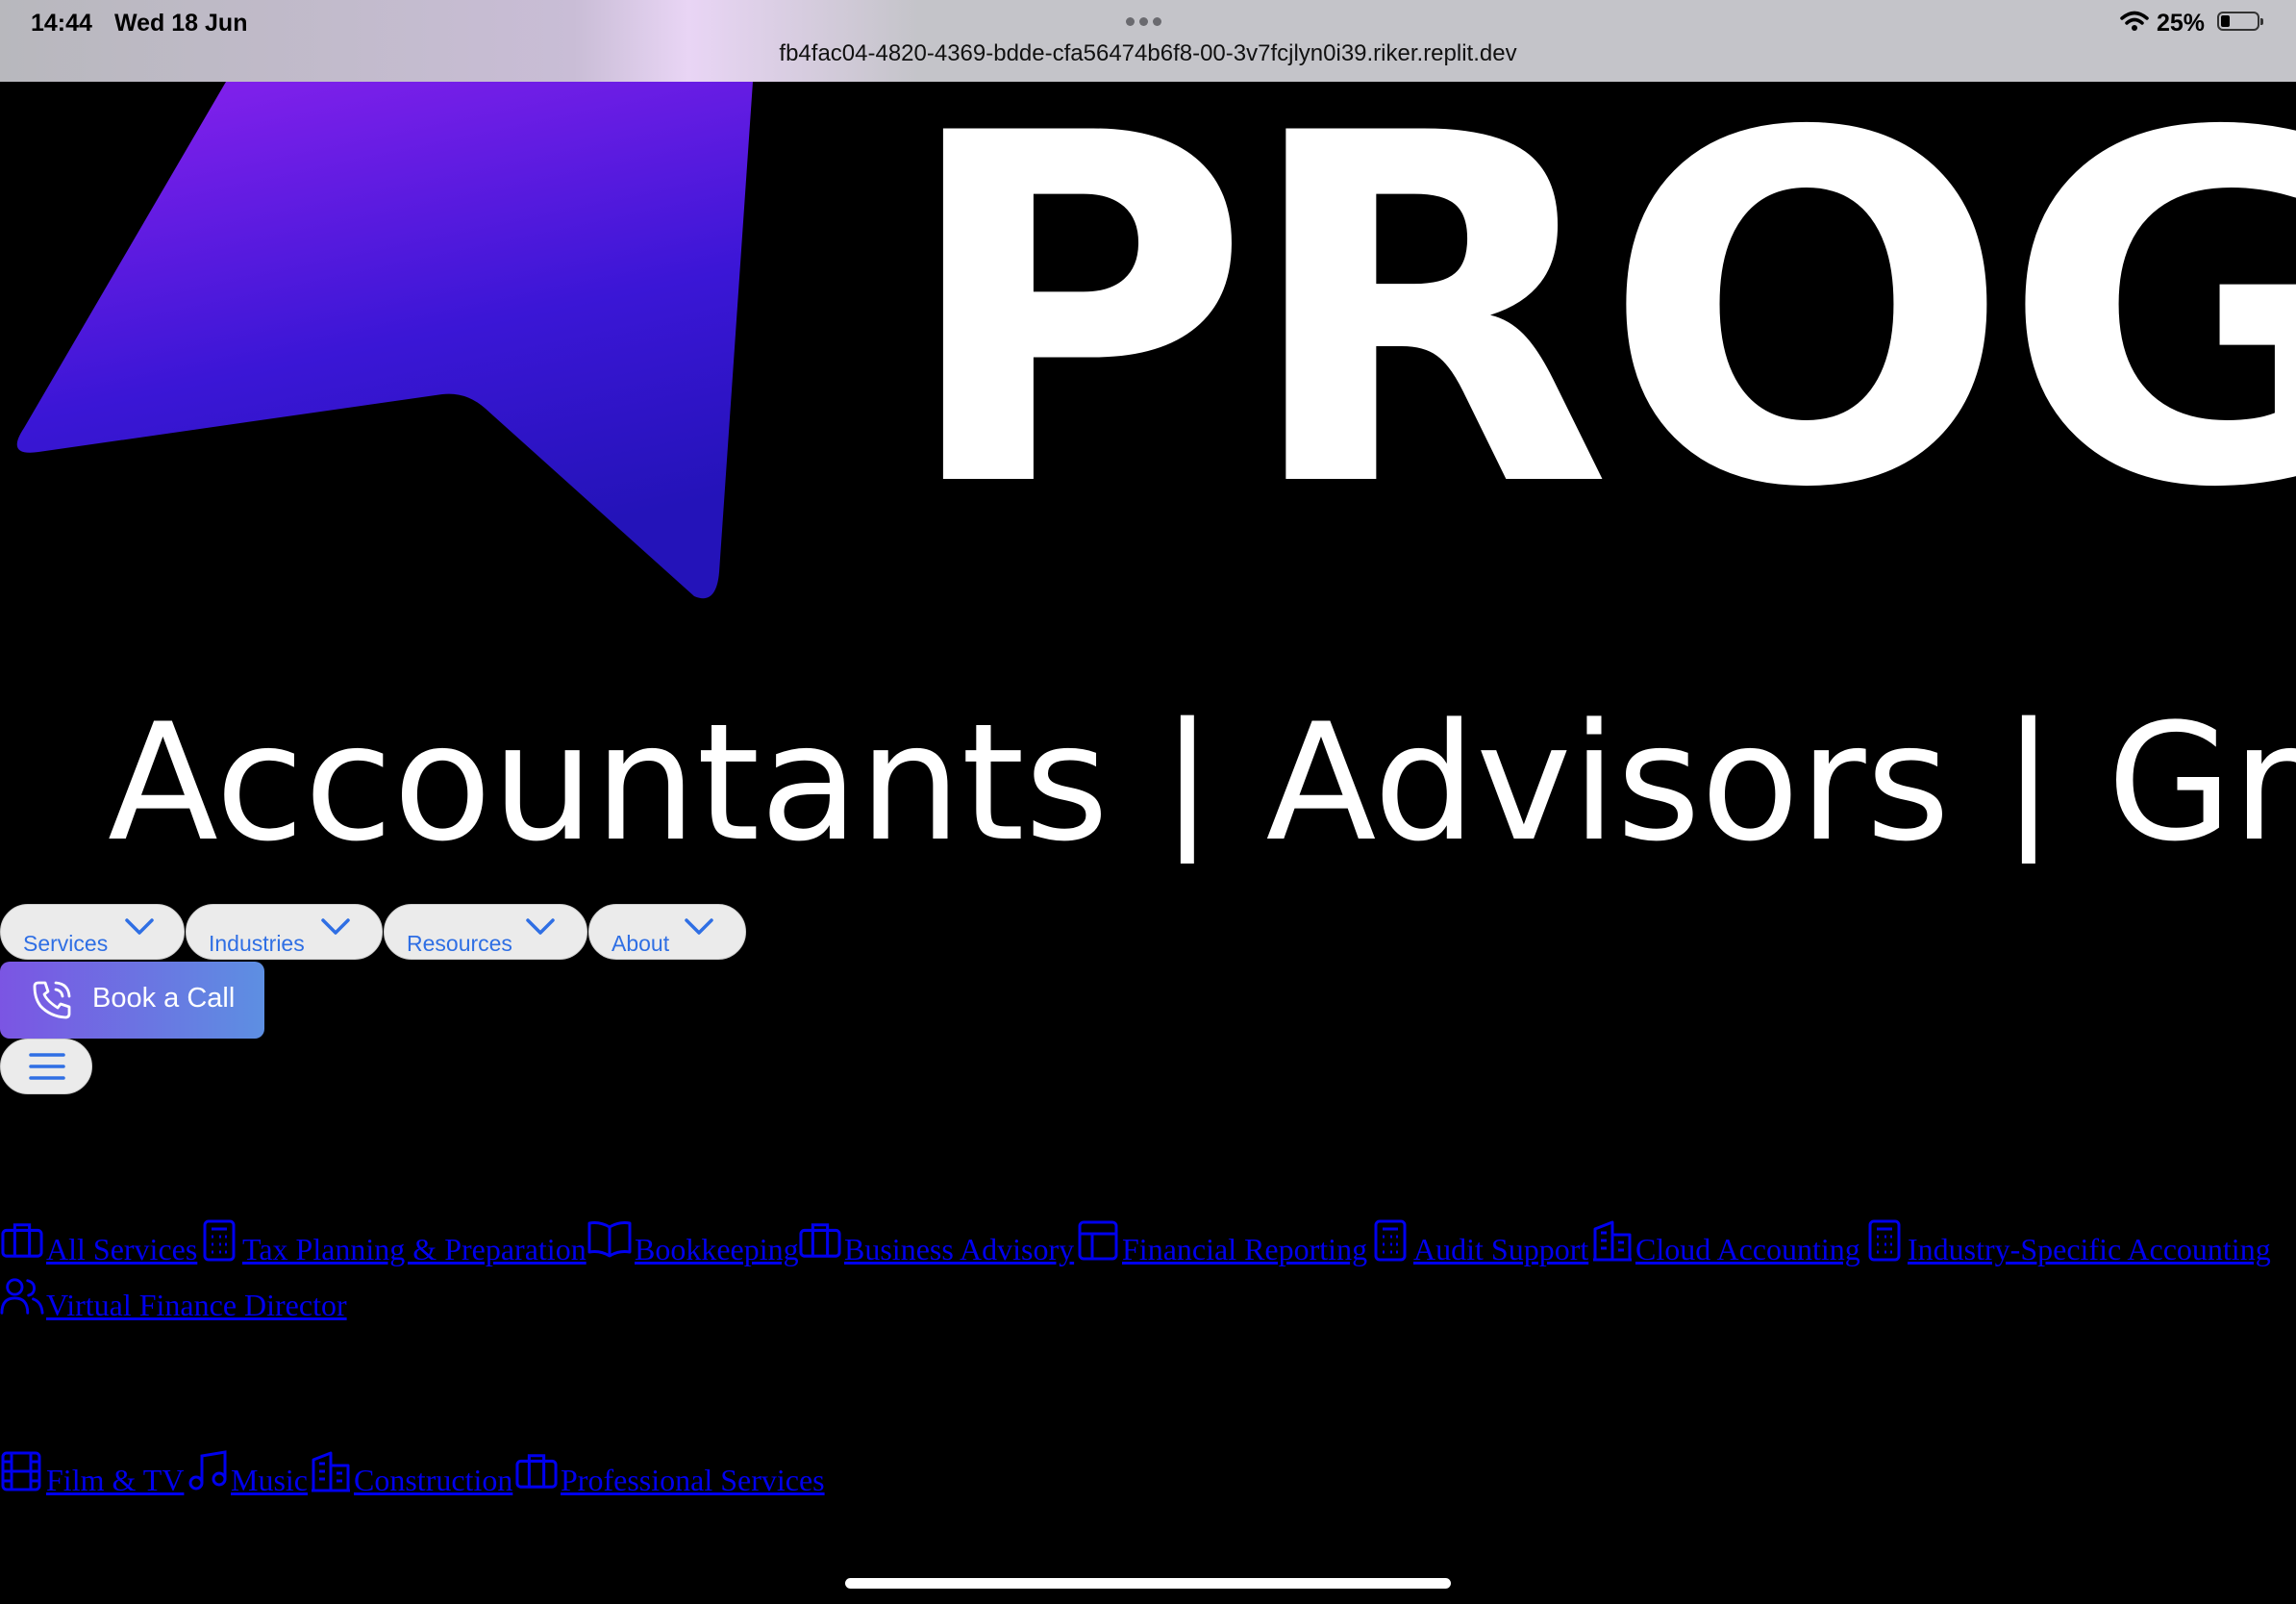 The image size is (2296, 1604). What do you see at coordinates (115, 1480) in the screenshot?
I see `link-film-tv-label: Film & TV` at bounding box center [115, 1480].